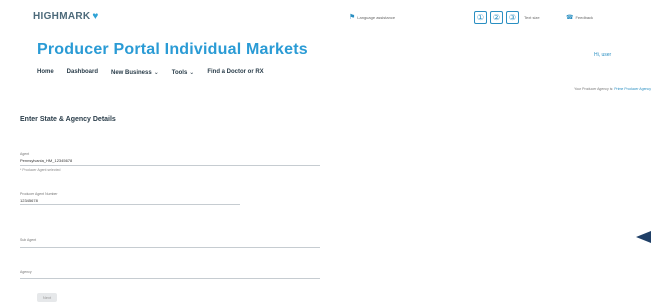 This screenshot has height=305, width=651. I want to click on agent-field-value: Pennsylvania_HM_12345678, so click(46, 160).